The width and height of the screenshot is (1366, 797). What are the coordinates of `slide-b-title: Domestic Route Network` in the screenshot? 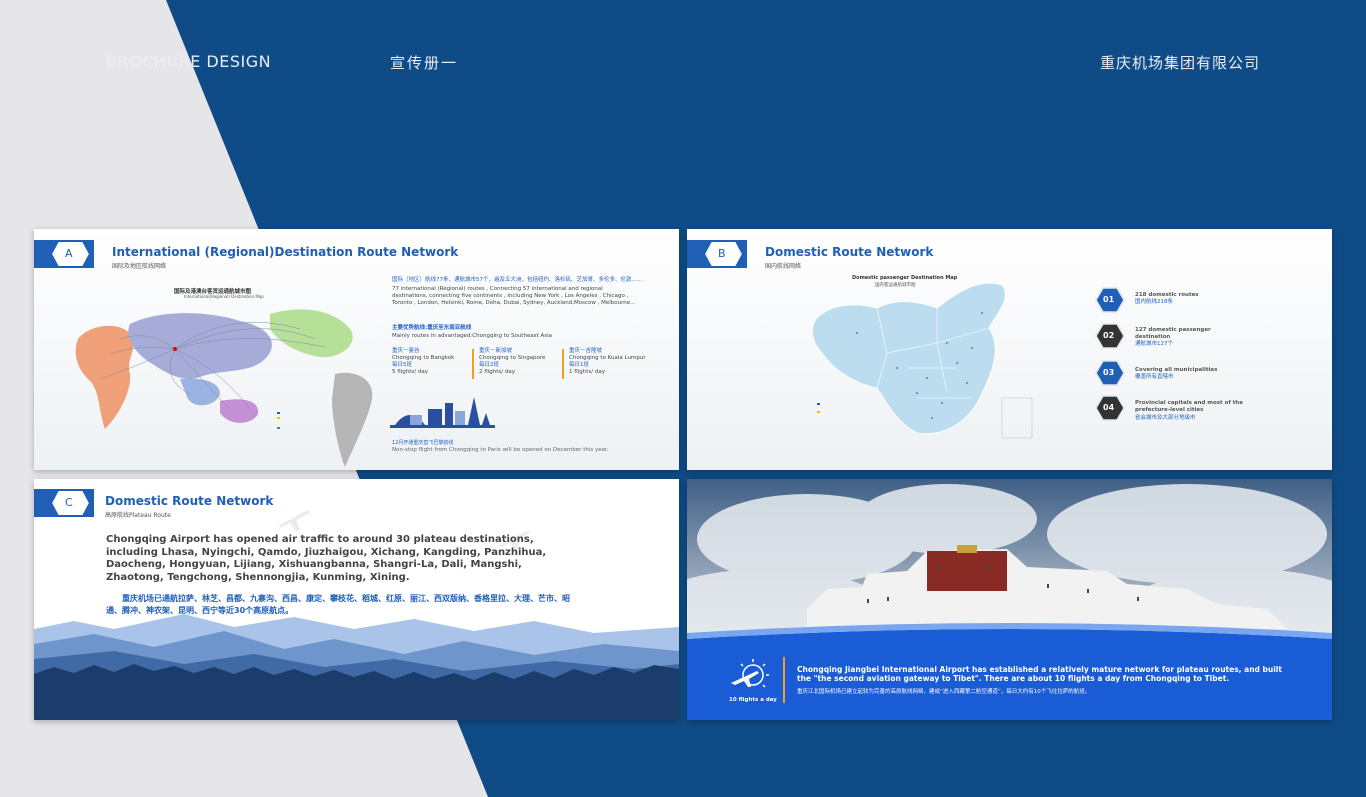 It's located at (849, 252).